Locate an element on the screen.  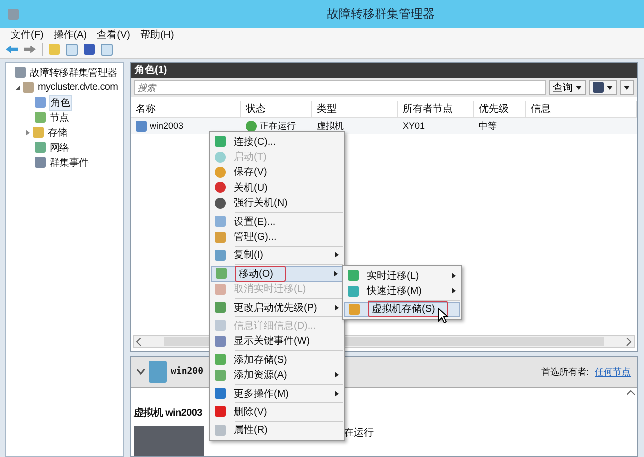
details-title: 虚拟机 win2003 is located at coordinates (168, 413).